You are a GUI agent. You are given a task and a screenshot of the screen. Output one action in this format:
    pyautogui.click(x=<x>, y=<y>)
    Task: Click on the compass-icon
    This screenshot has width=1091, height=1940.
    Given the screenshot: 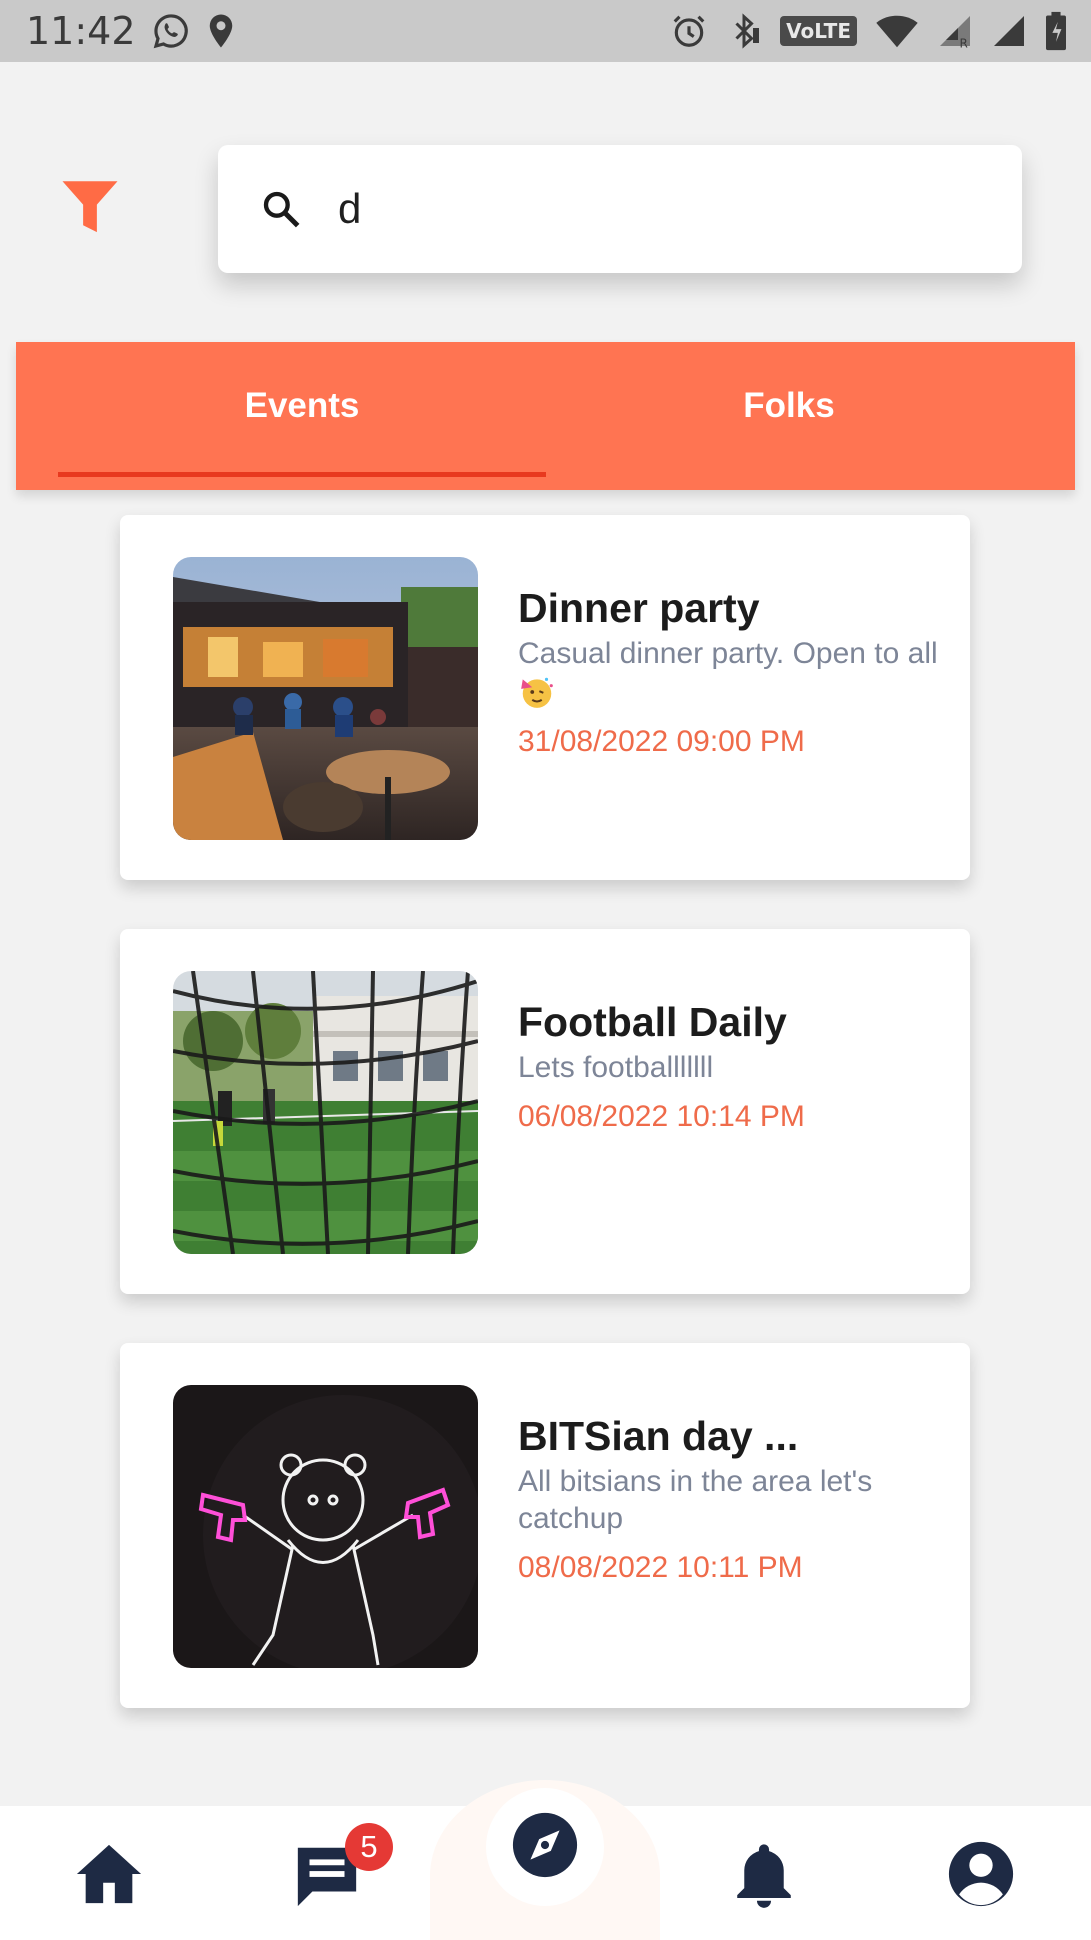 What is the action you would take?
    pyautogui.click(x=545, y=1847)
    